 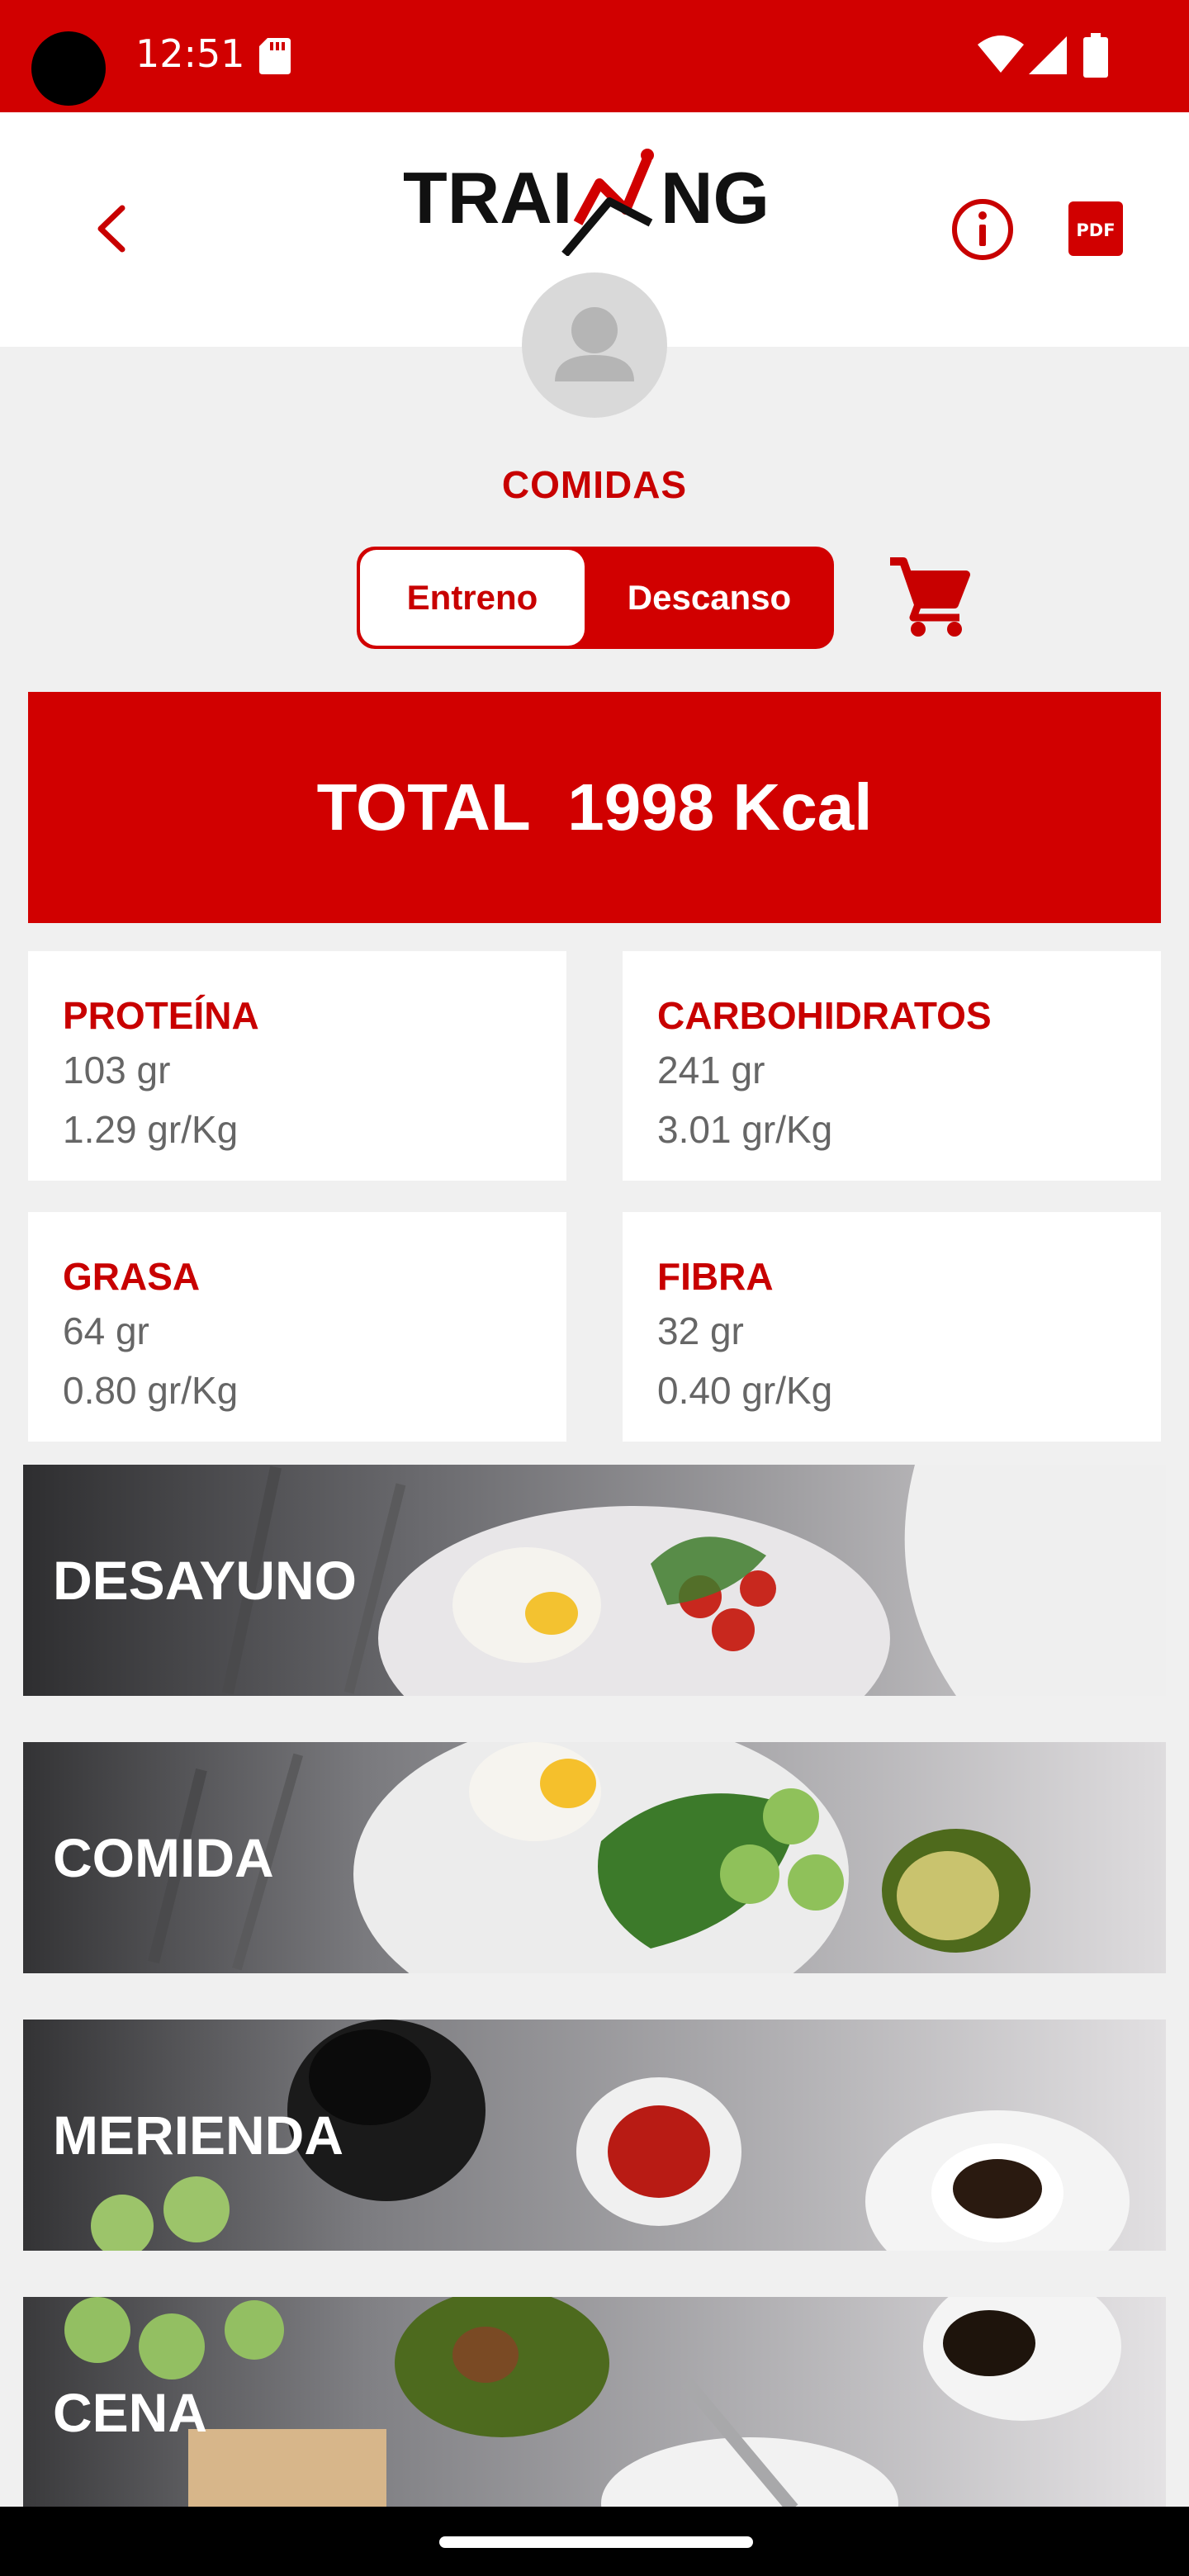 I want to click on avatar, so click(x=594, y=345).